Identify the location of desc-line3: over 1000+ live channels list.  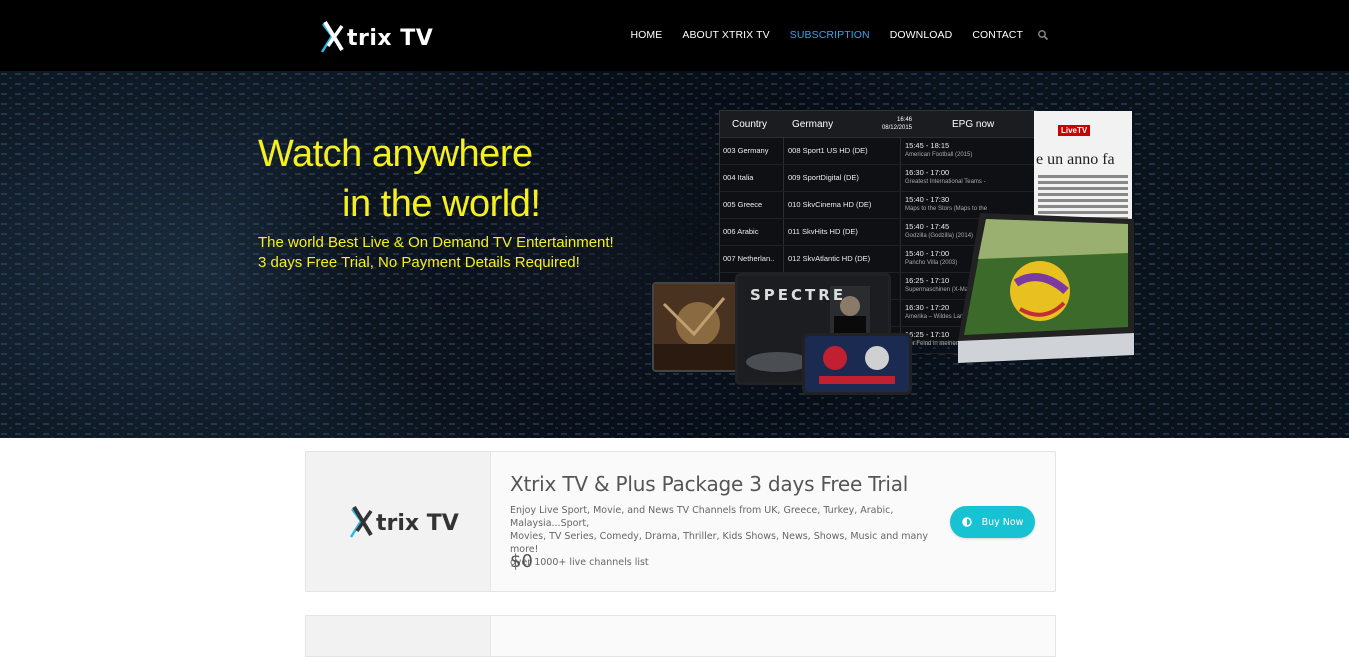
(579, 562).